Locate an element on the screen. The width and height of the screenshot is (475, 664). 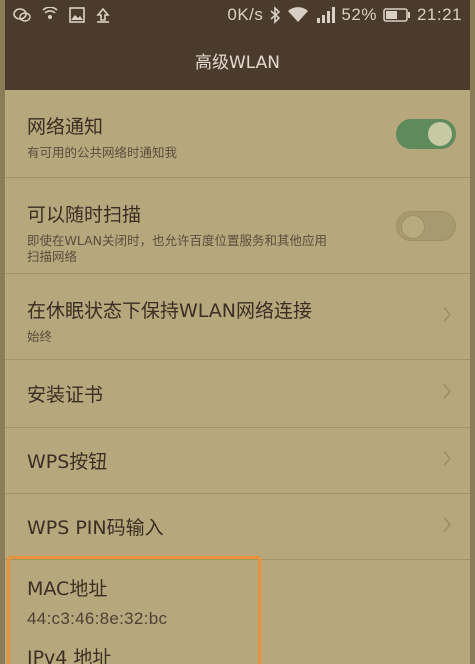
wps-button-title: WPS按钮 is located at coordinates (67, 462).